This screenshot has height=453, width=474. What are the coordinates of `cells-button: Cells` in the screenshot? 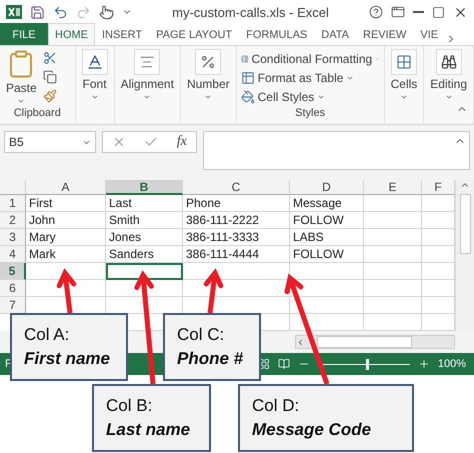 It's located at (404, 78).